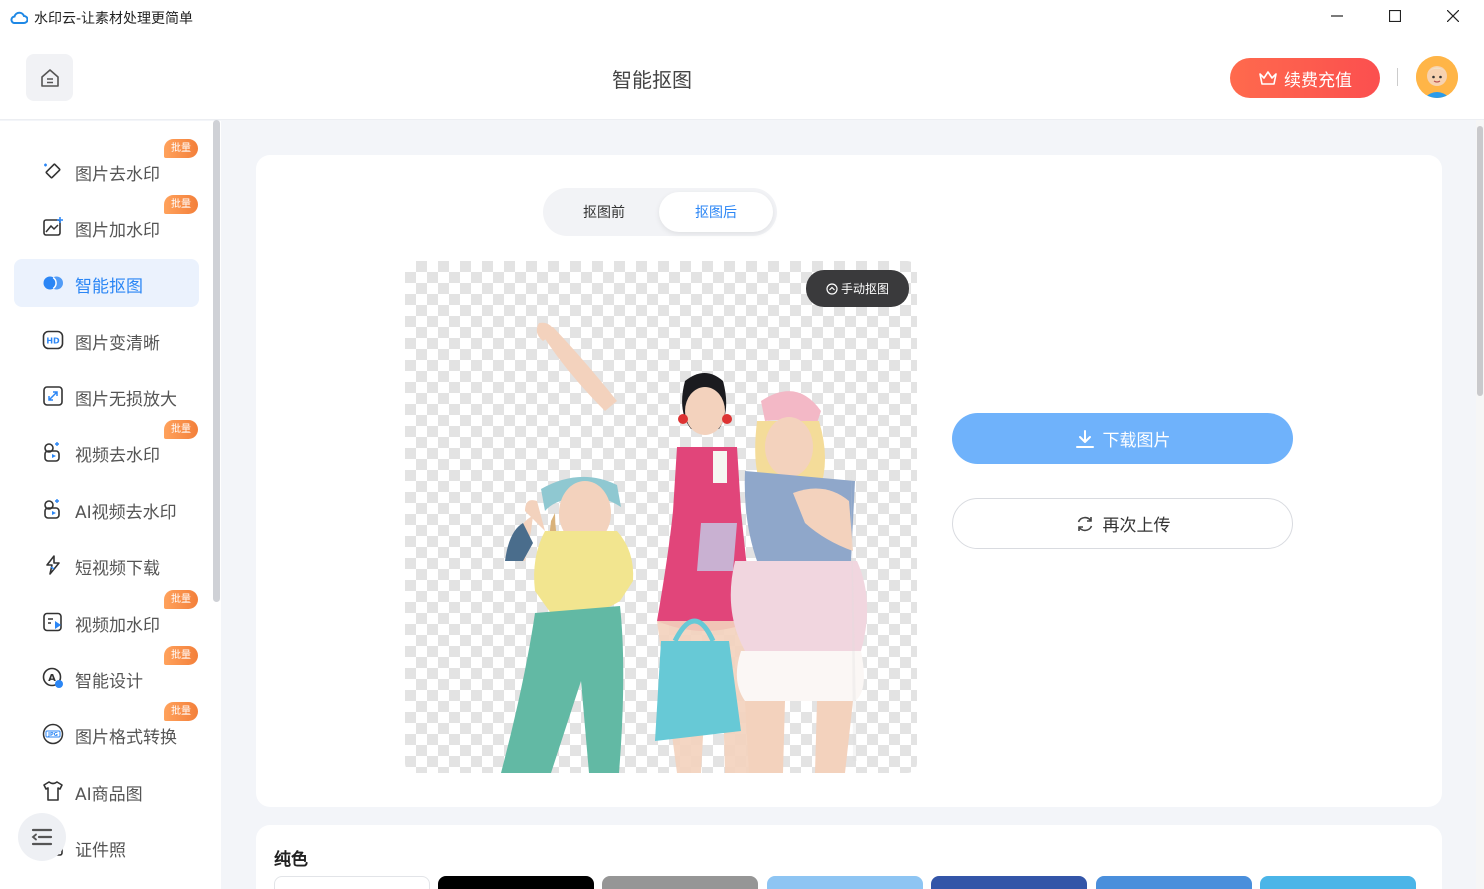 This screenshot has width=1484, height=889. I want to click on sidebar-item-image-upscale: 图片无损放大, so click(106, 396).